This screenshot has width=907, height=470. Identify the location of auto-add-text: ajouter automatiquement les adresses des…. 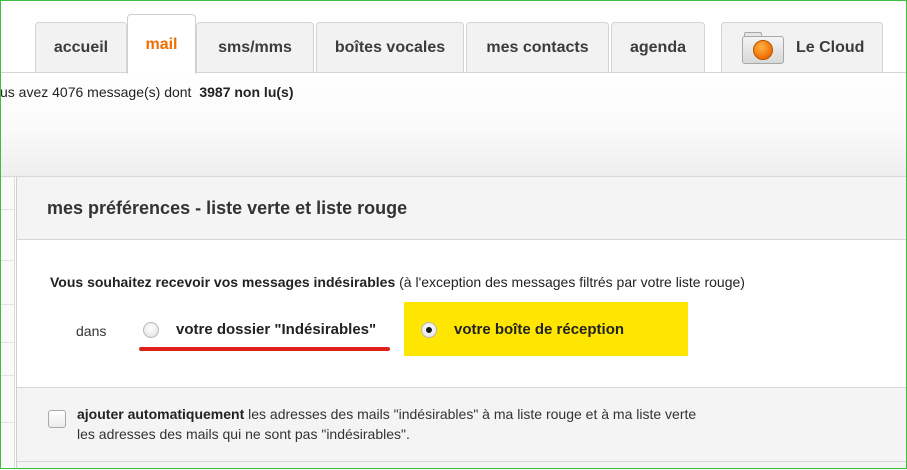
(397, 424).